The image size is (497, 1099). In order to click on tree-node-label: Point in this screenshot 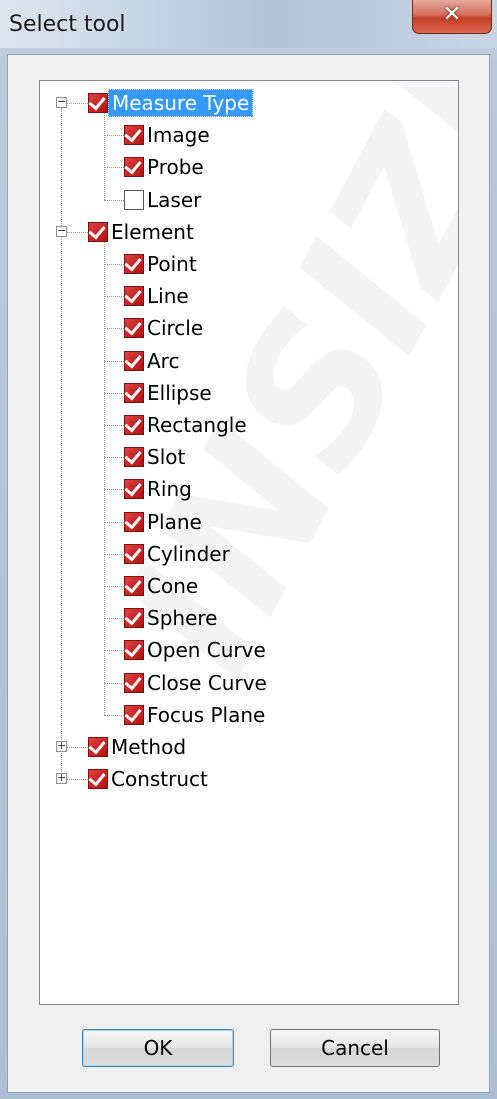, I will do `click(172, 264)`.